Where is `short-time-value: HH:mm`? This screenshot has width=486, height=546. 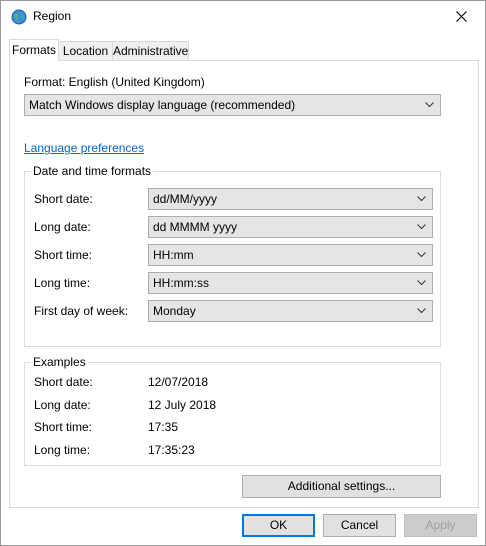 short-time-value: HH:mm is located at coordinates (173, 255).